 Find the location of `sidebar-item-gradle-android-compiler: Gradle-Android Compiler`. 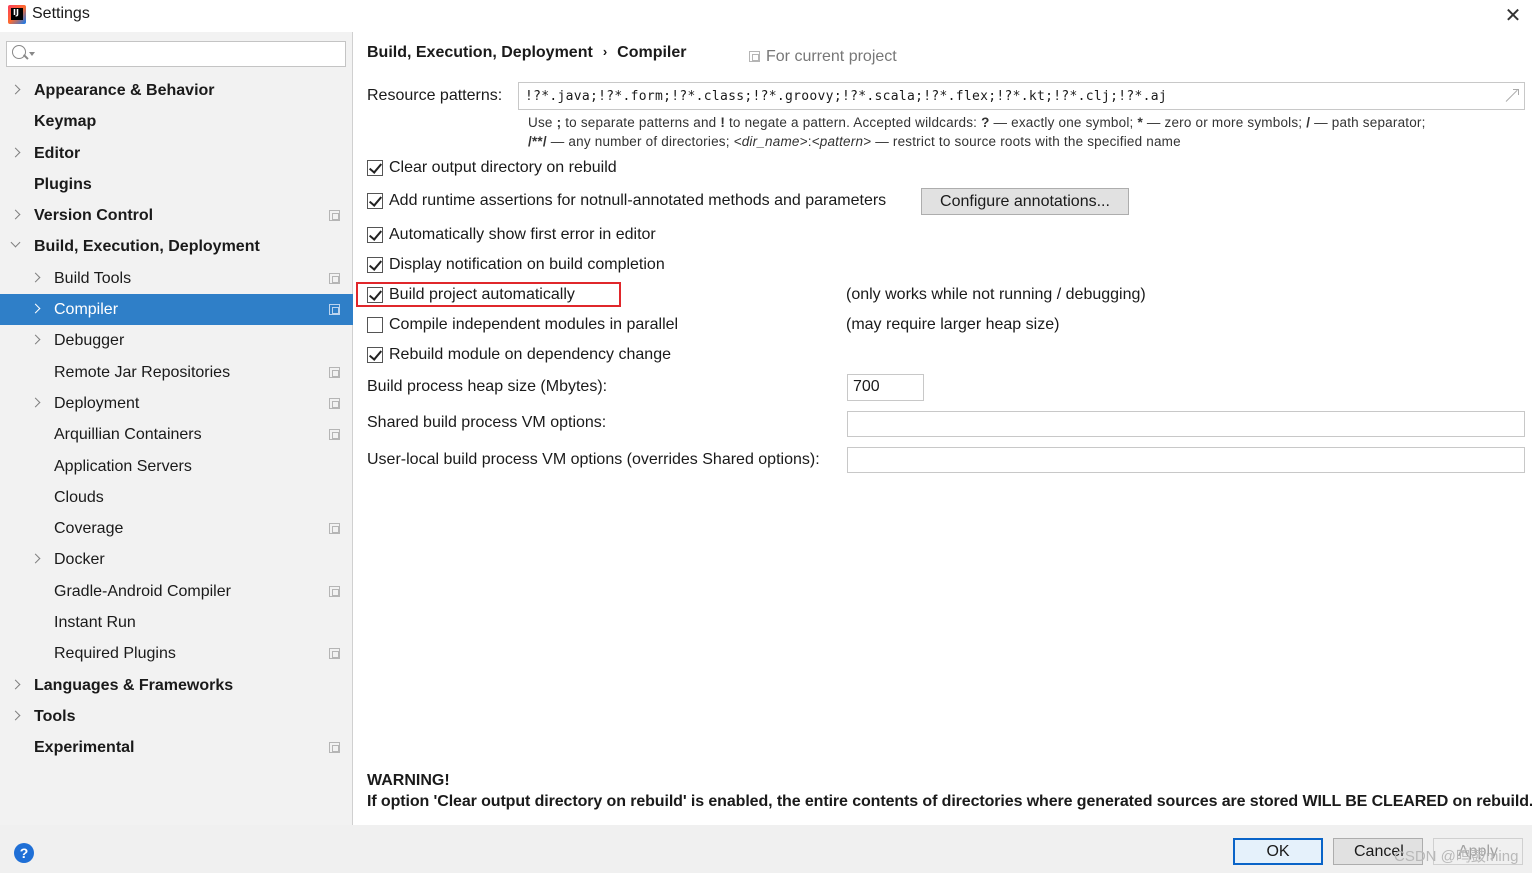

sidebar-item-gradle-android-compiler: Gradle-Android Compiler is located at coordinates (176, 591).